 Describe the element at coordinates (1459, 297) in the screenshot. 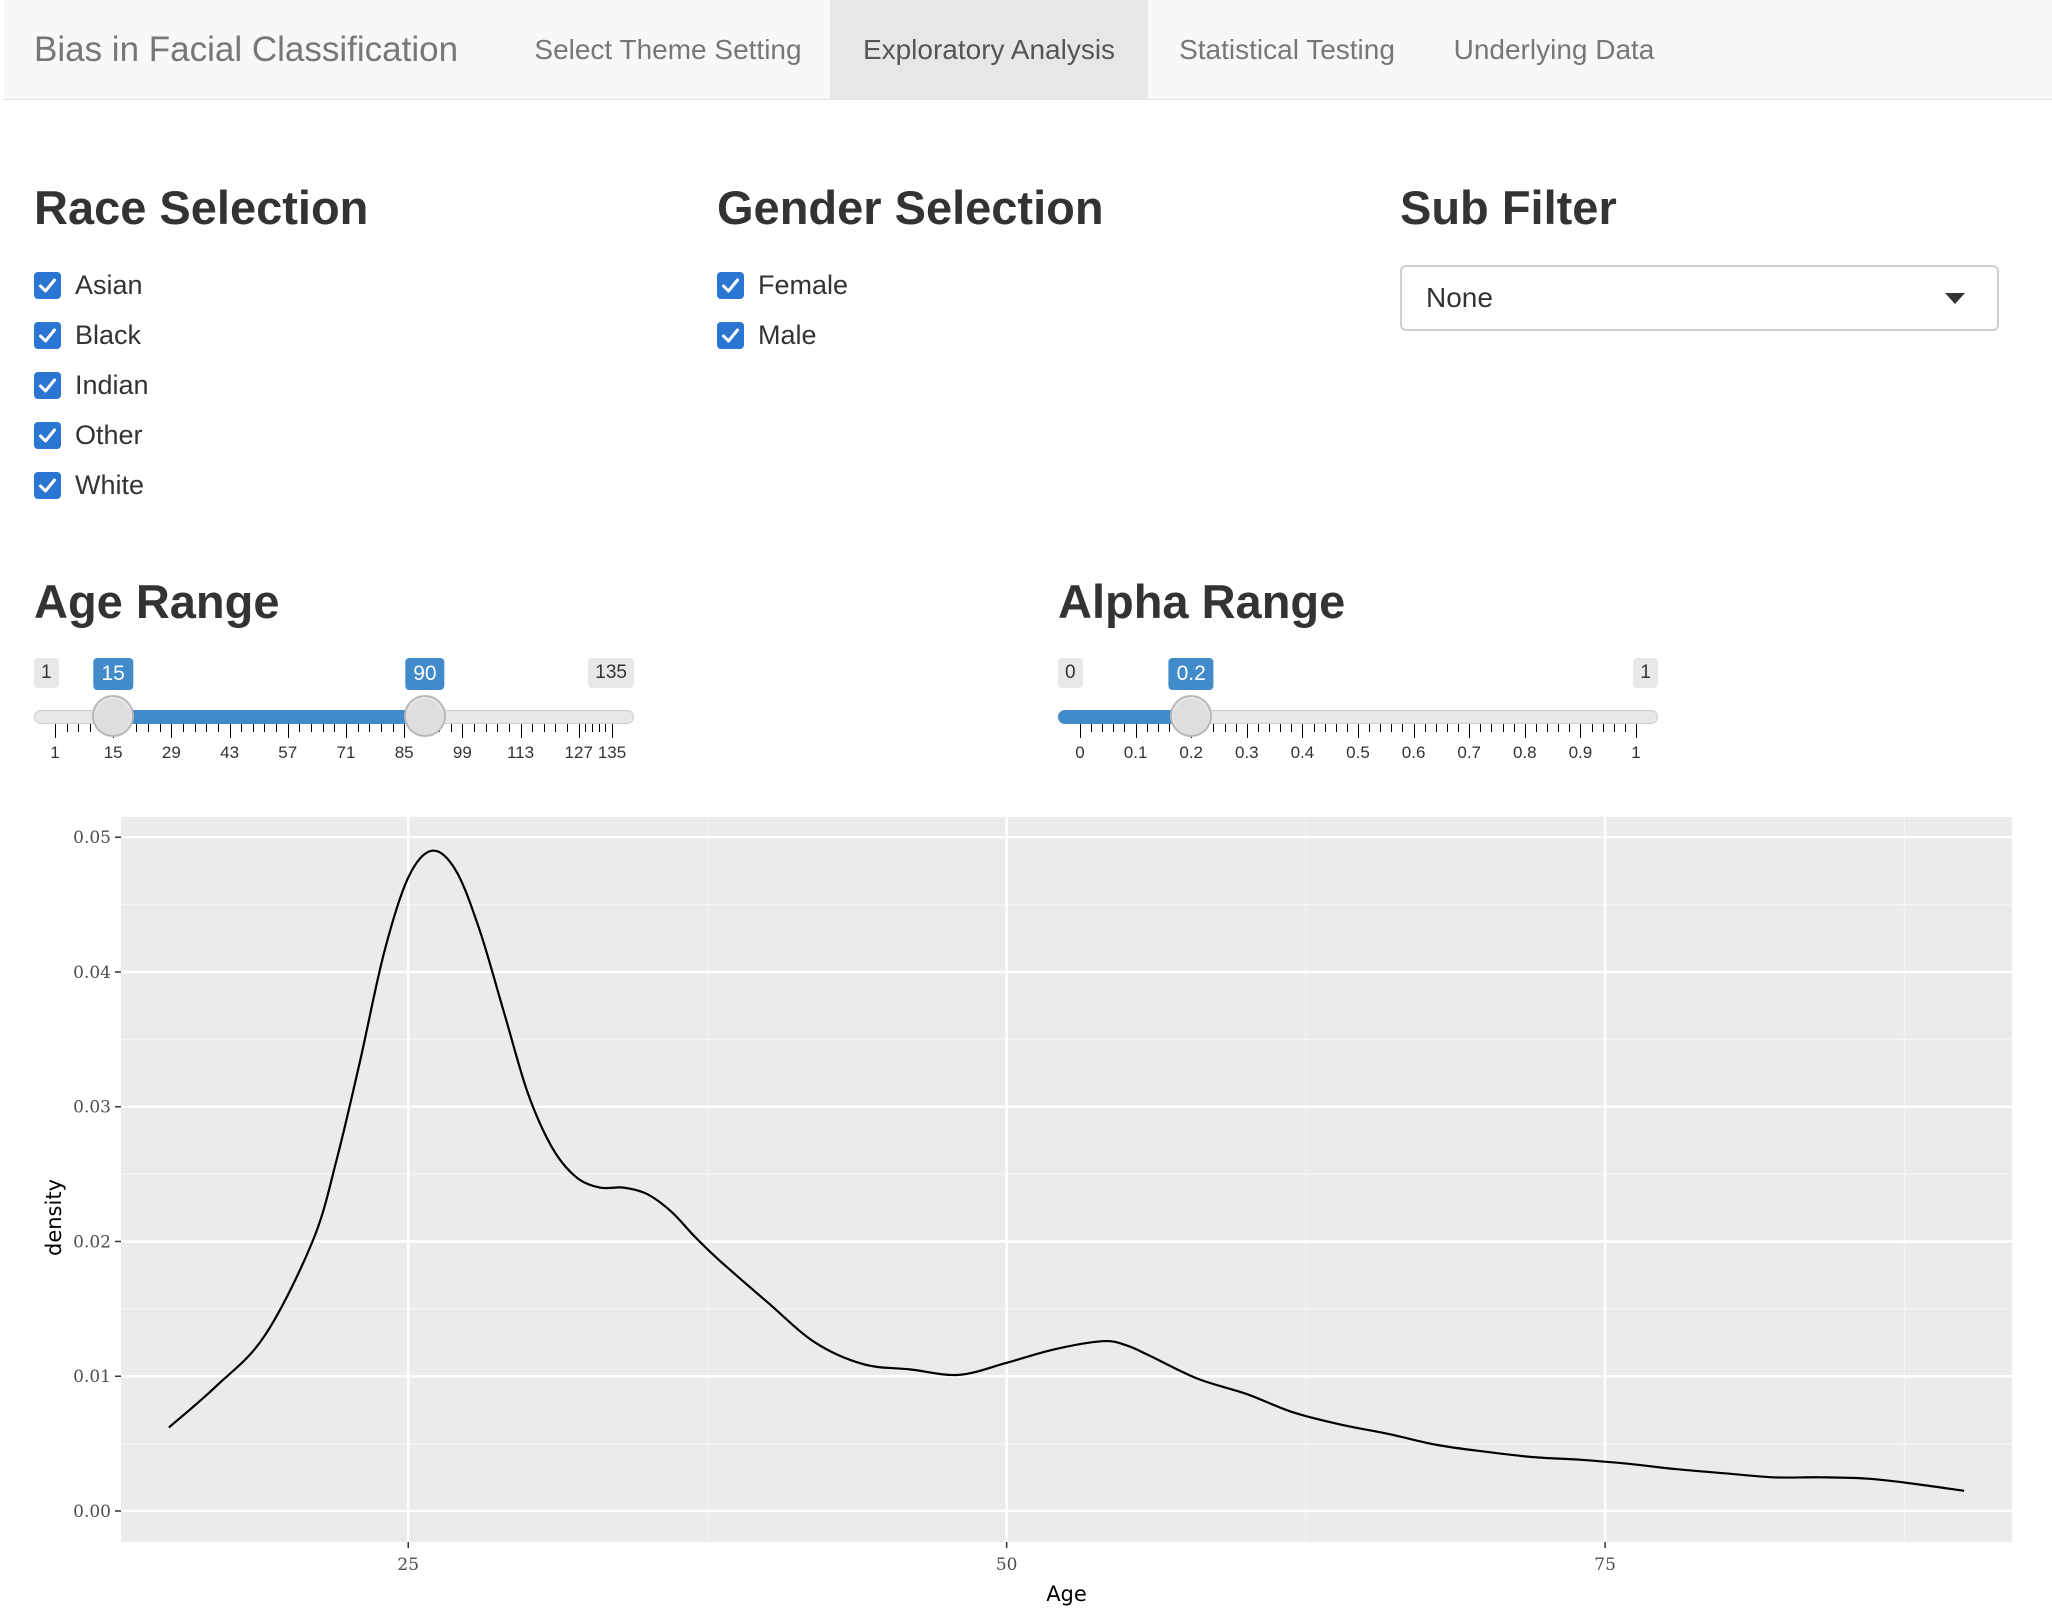

I see `sub-filter-value: None` at that location.